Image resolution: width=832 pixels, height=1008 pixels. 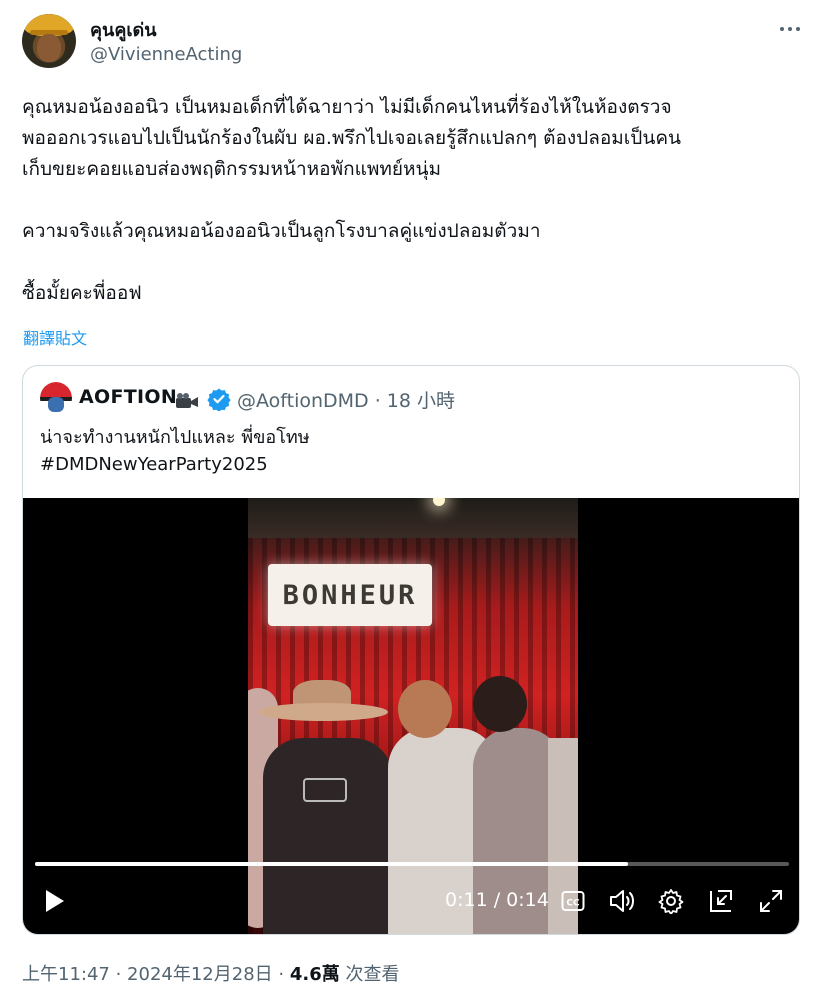 I want to click on verified-badge-icon, so click(x=219, y=399).